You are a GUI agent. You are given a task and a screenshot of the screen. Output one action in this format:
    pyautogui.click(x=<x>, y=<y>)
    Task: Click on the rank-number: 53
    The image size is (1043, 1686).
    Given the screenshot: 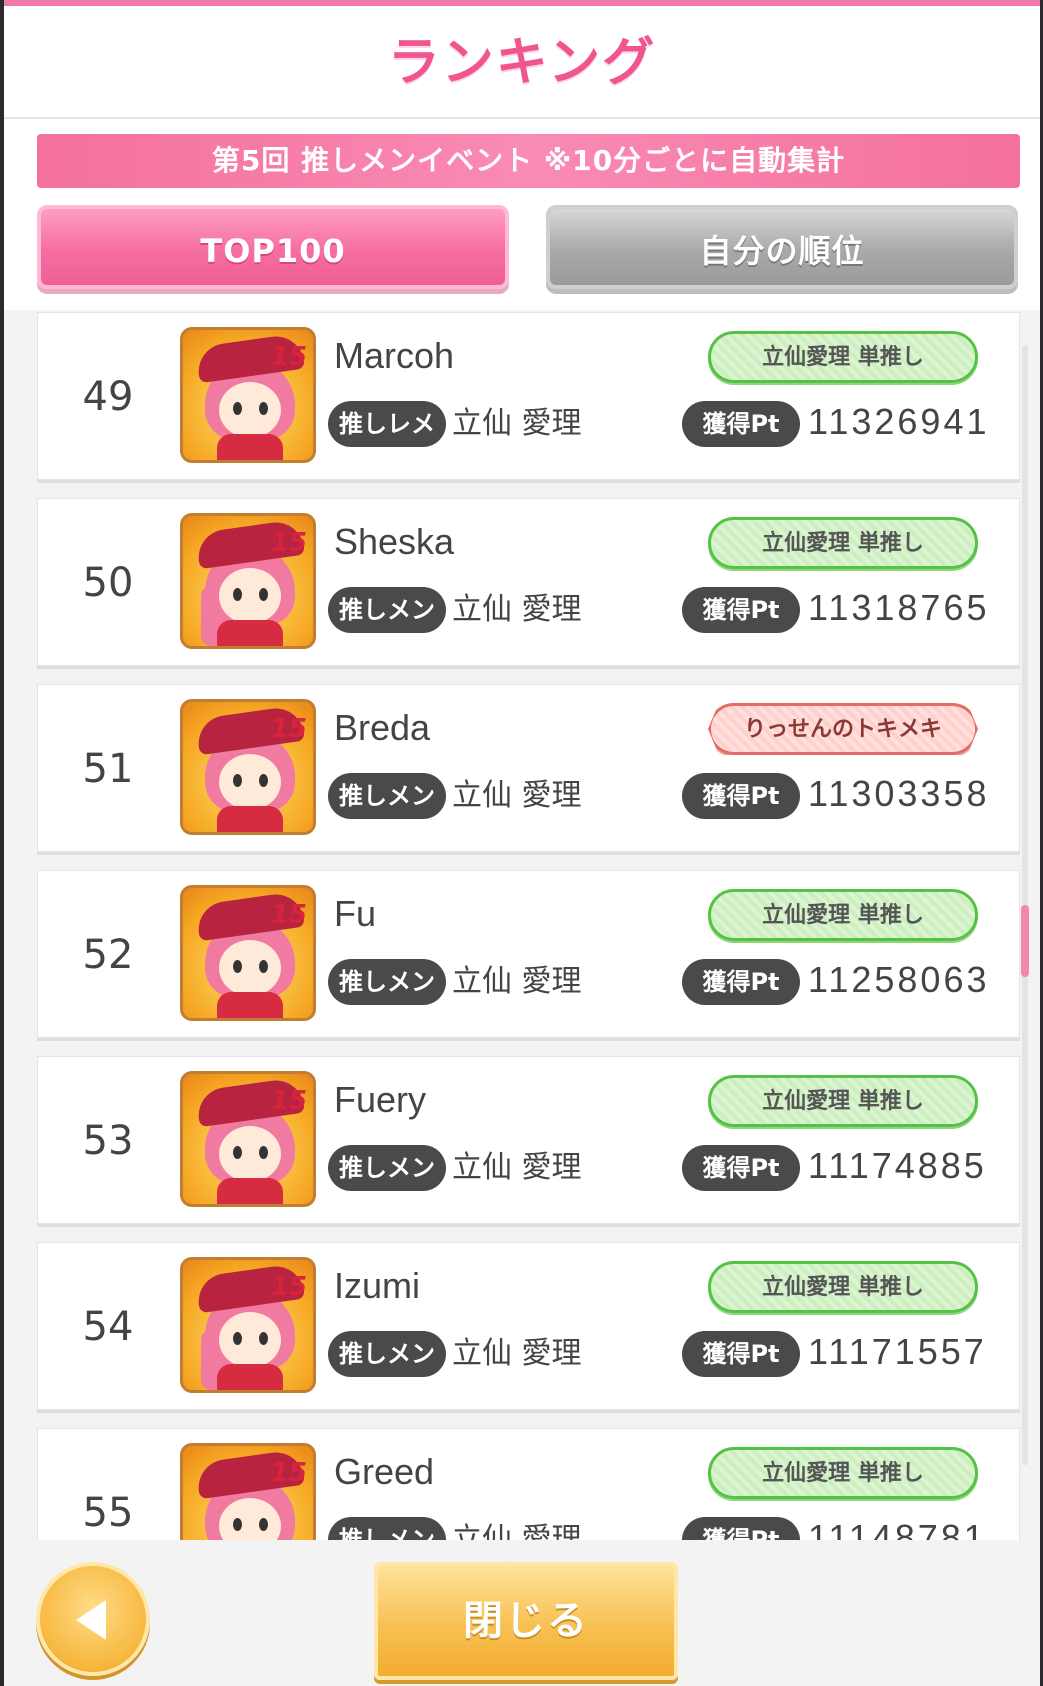 What is the action you would take?
    pyautogui.click(x=108, y=1141)
    